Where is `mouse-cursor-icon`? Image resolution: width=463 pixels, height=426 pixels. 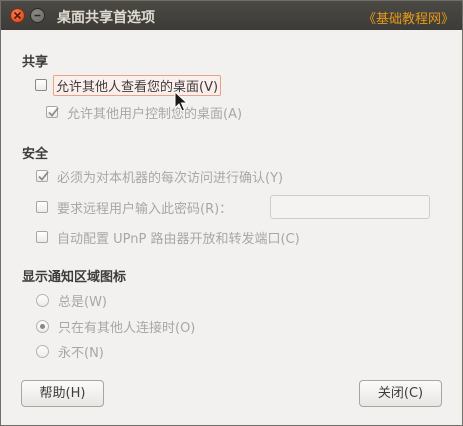
mouse-cursor-icon is located at coordinates (181, 101).